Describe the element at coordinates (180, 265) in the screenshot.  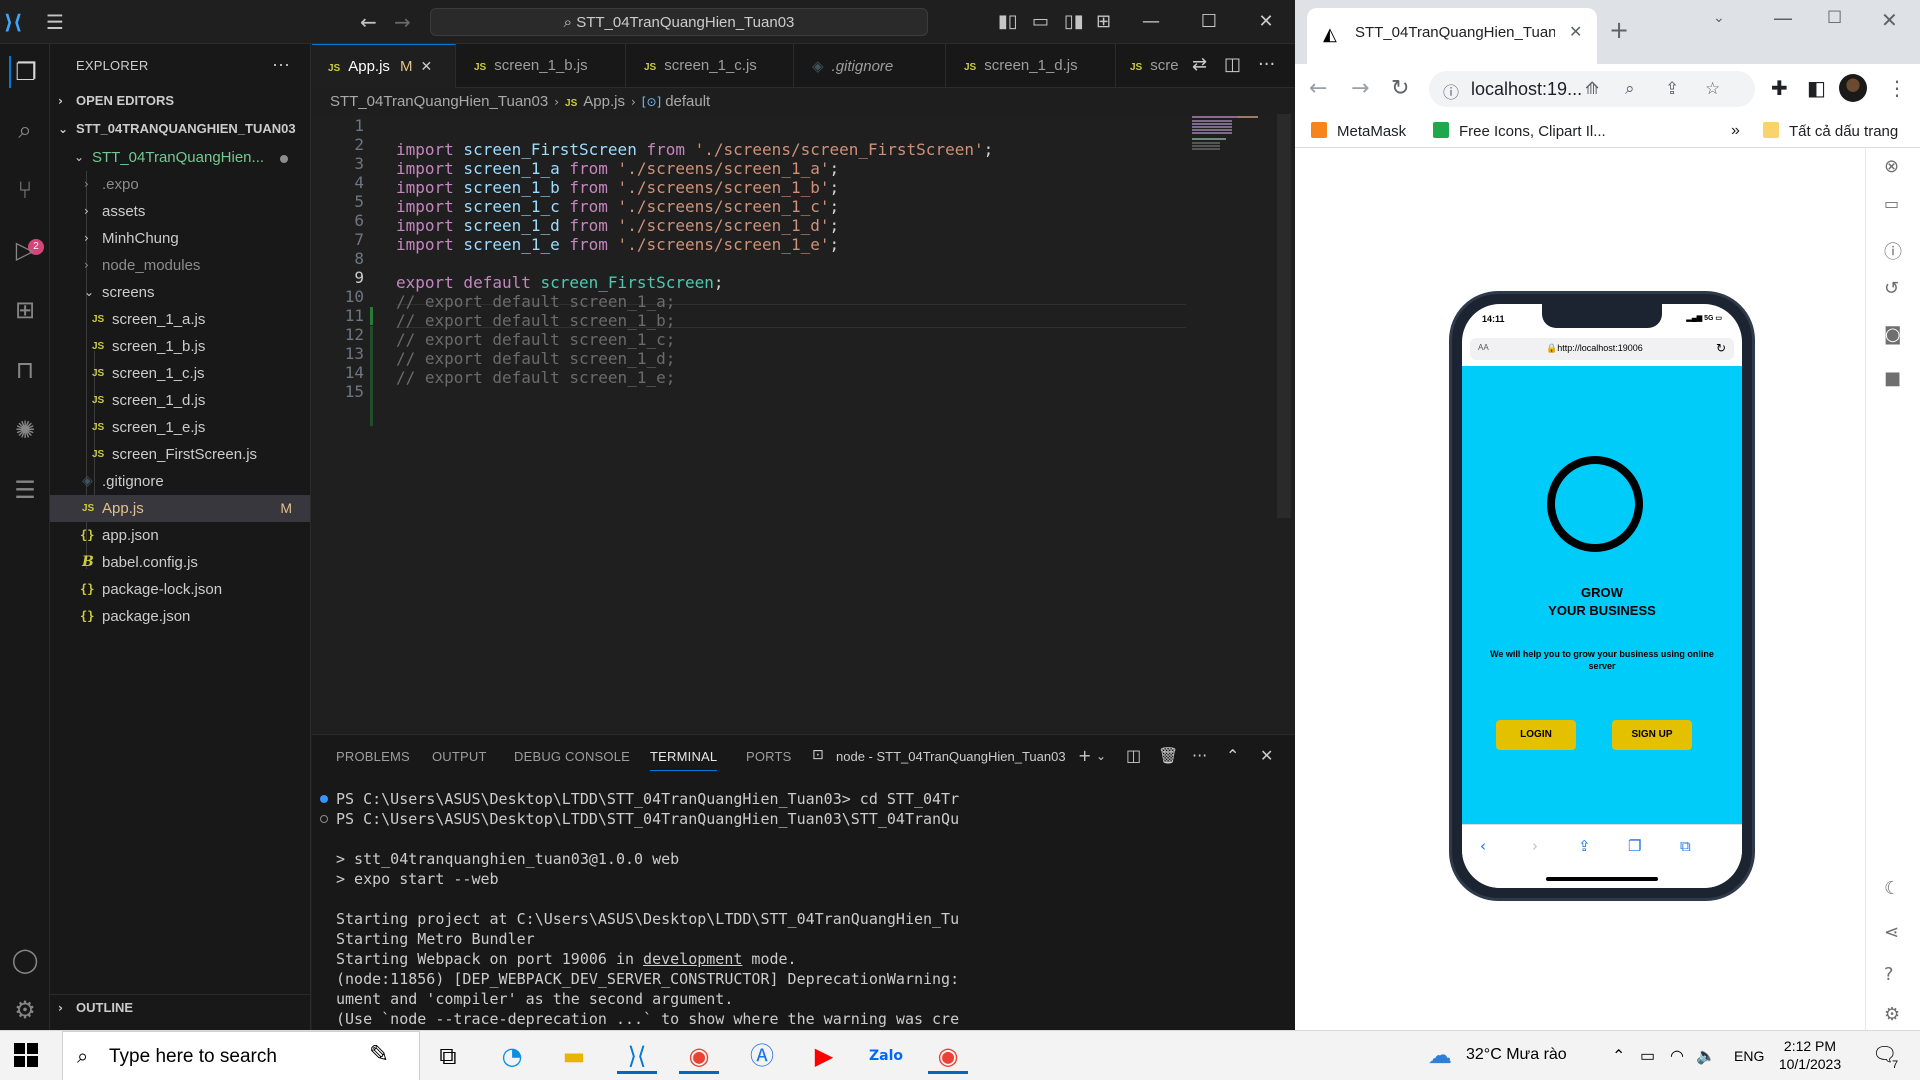
I see `tree-item-node-modules: › node_modules` at that location.